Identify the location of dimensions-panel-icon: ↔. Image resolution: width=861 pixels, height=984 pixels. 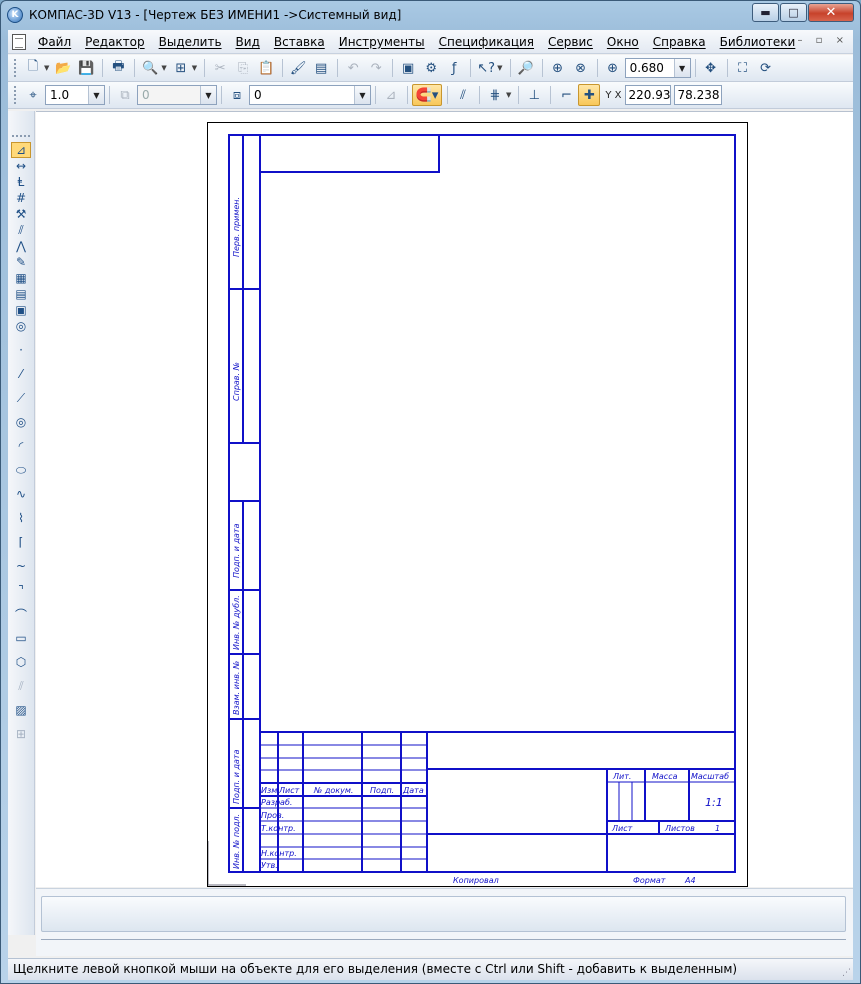
(21, 166).